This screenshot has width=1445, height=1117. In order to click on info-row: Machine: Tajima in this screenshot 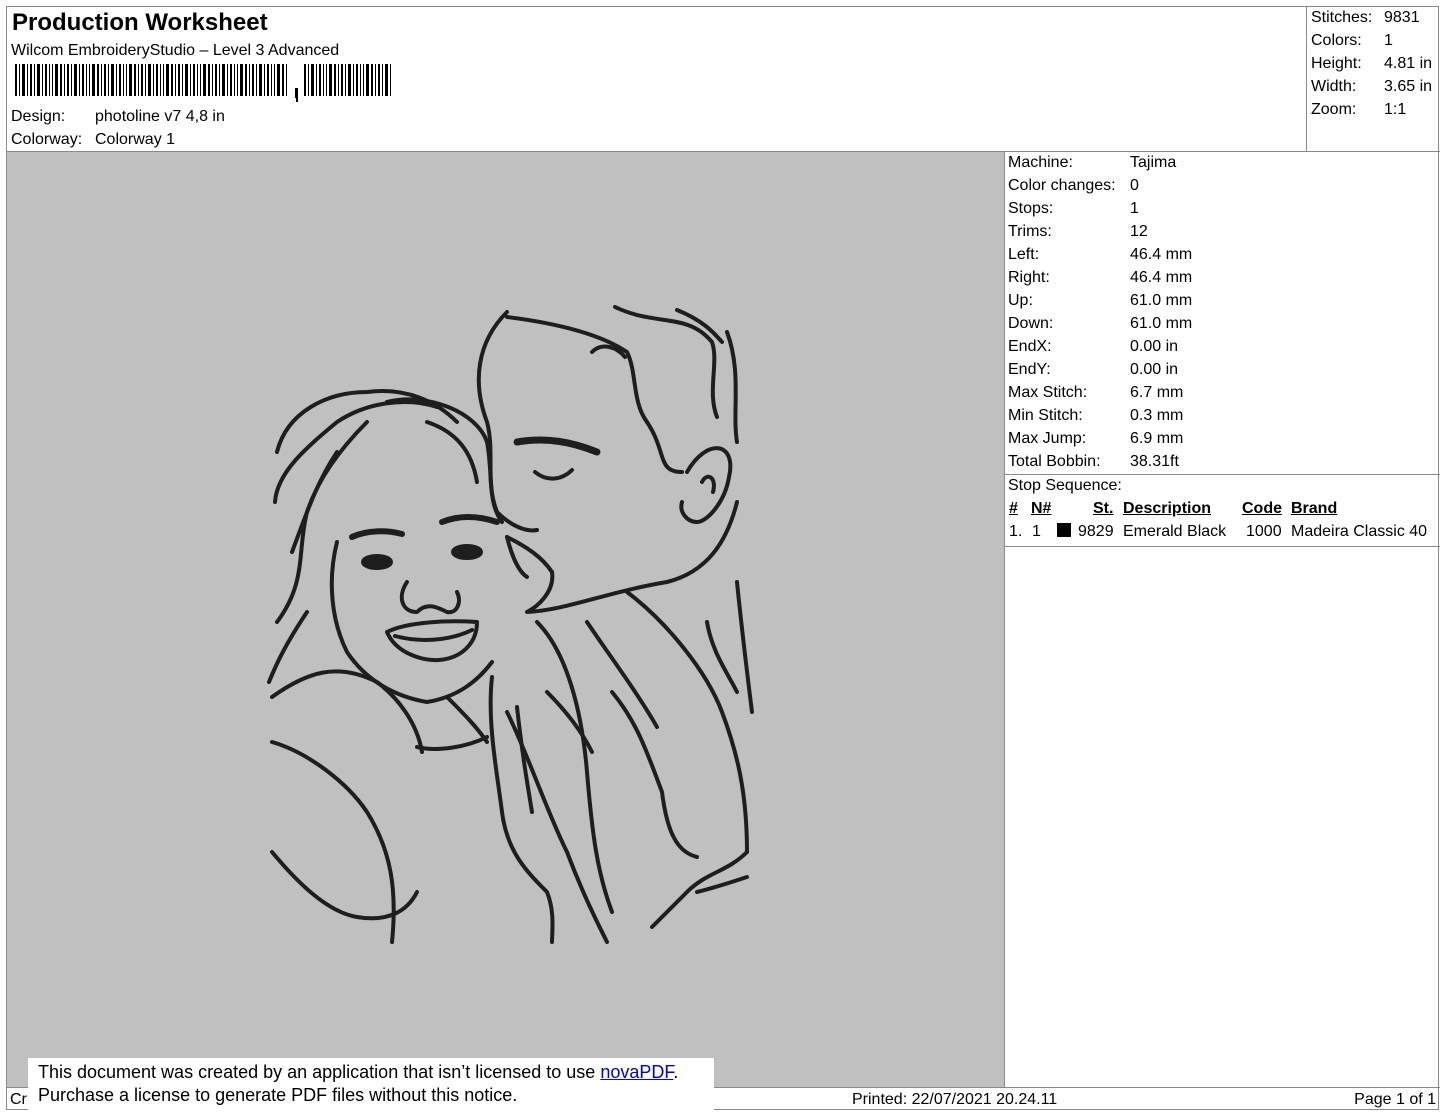, I will do `click(1092, 163)`.